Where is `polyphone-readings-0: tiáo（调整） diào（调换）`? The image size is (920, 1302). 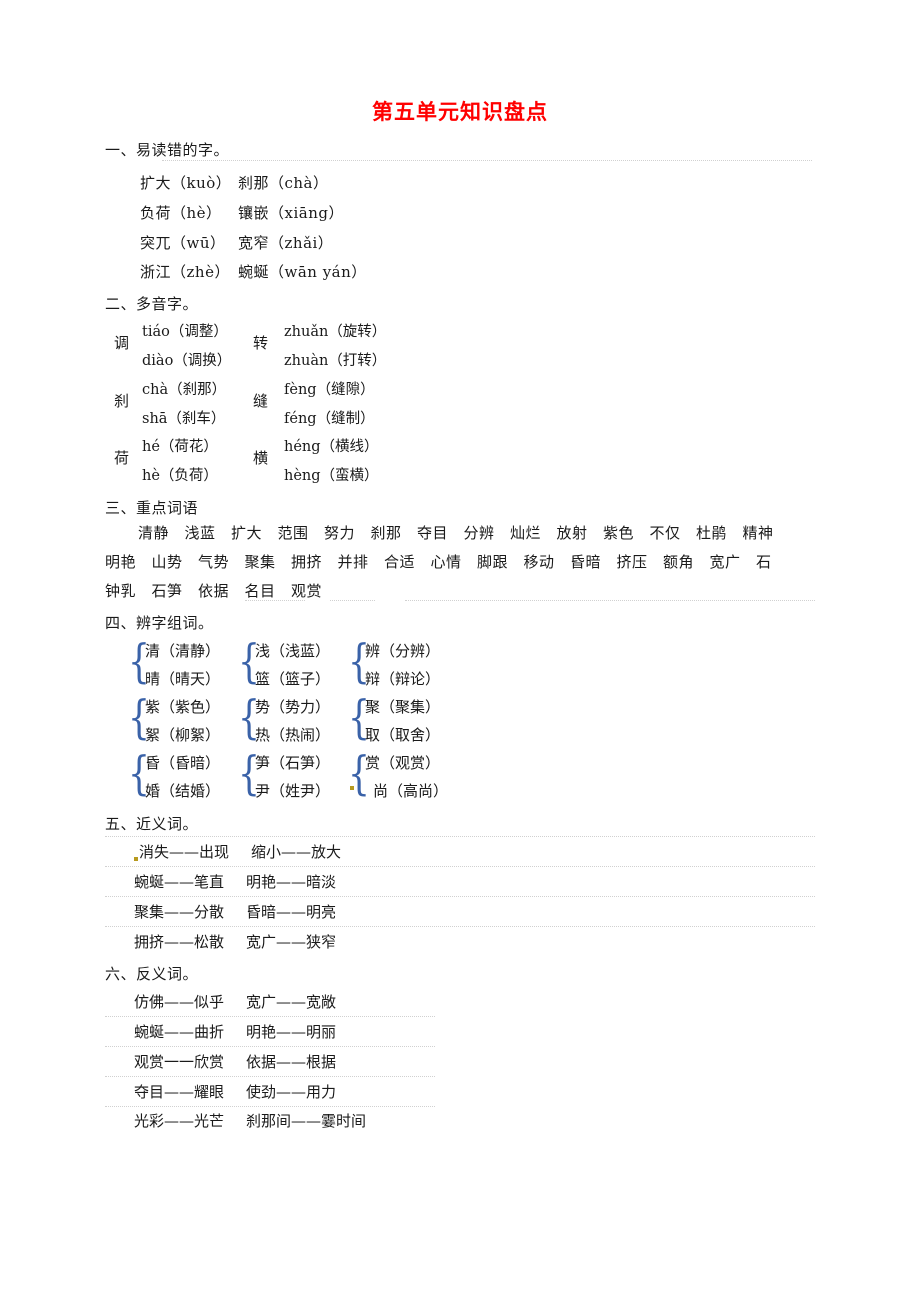
polyphone-readings-0: tiáo（调整） diào（调换） is located at coordinates (186, 347).